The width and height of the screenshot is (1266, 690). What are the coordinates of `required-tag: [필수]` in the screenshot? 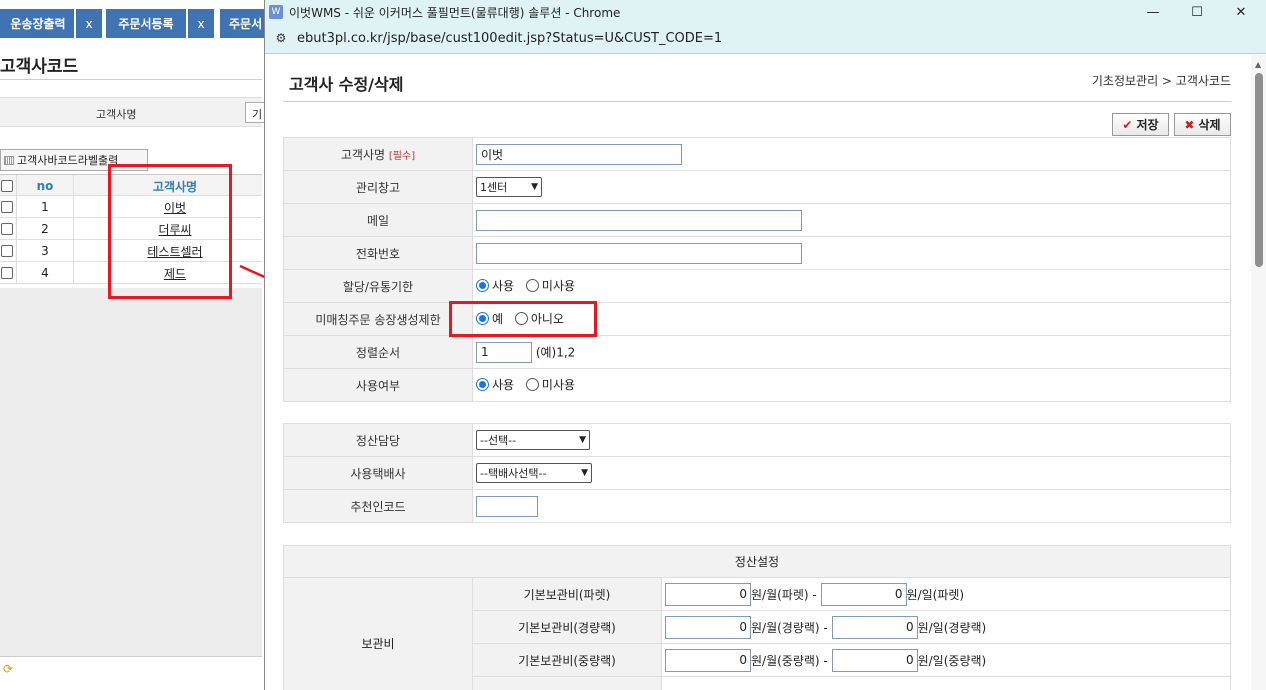 It's located at (402, 156).